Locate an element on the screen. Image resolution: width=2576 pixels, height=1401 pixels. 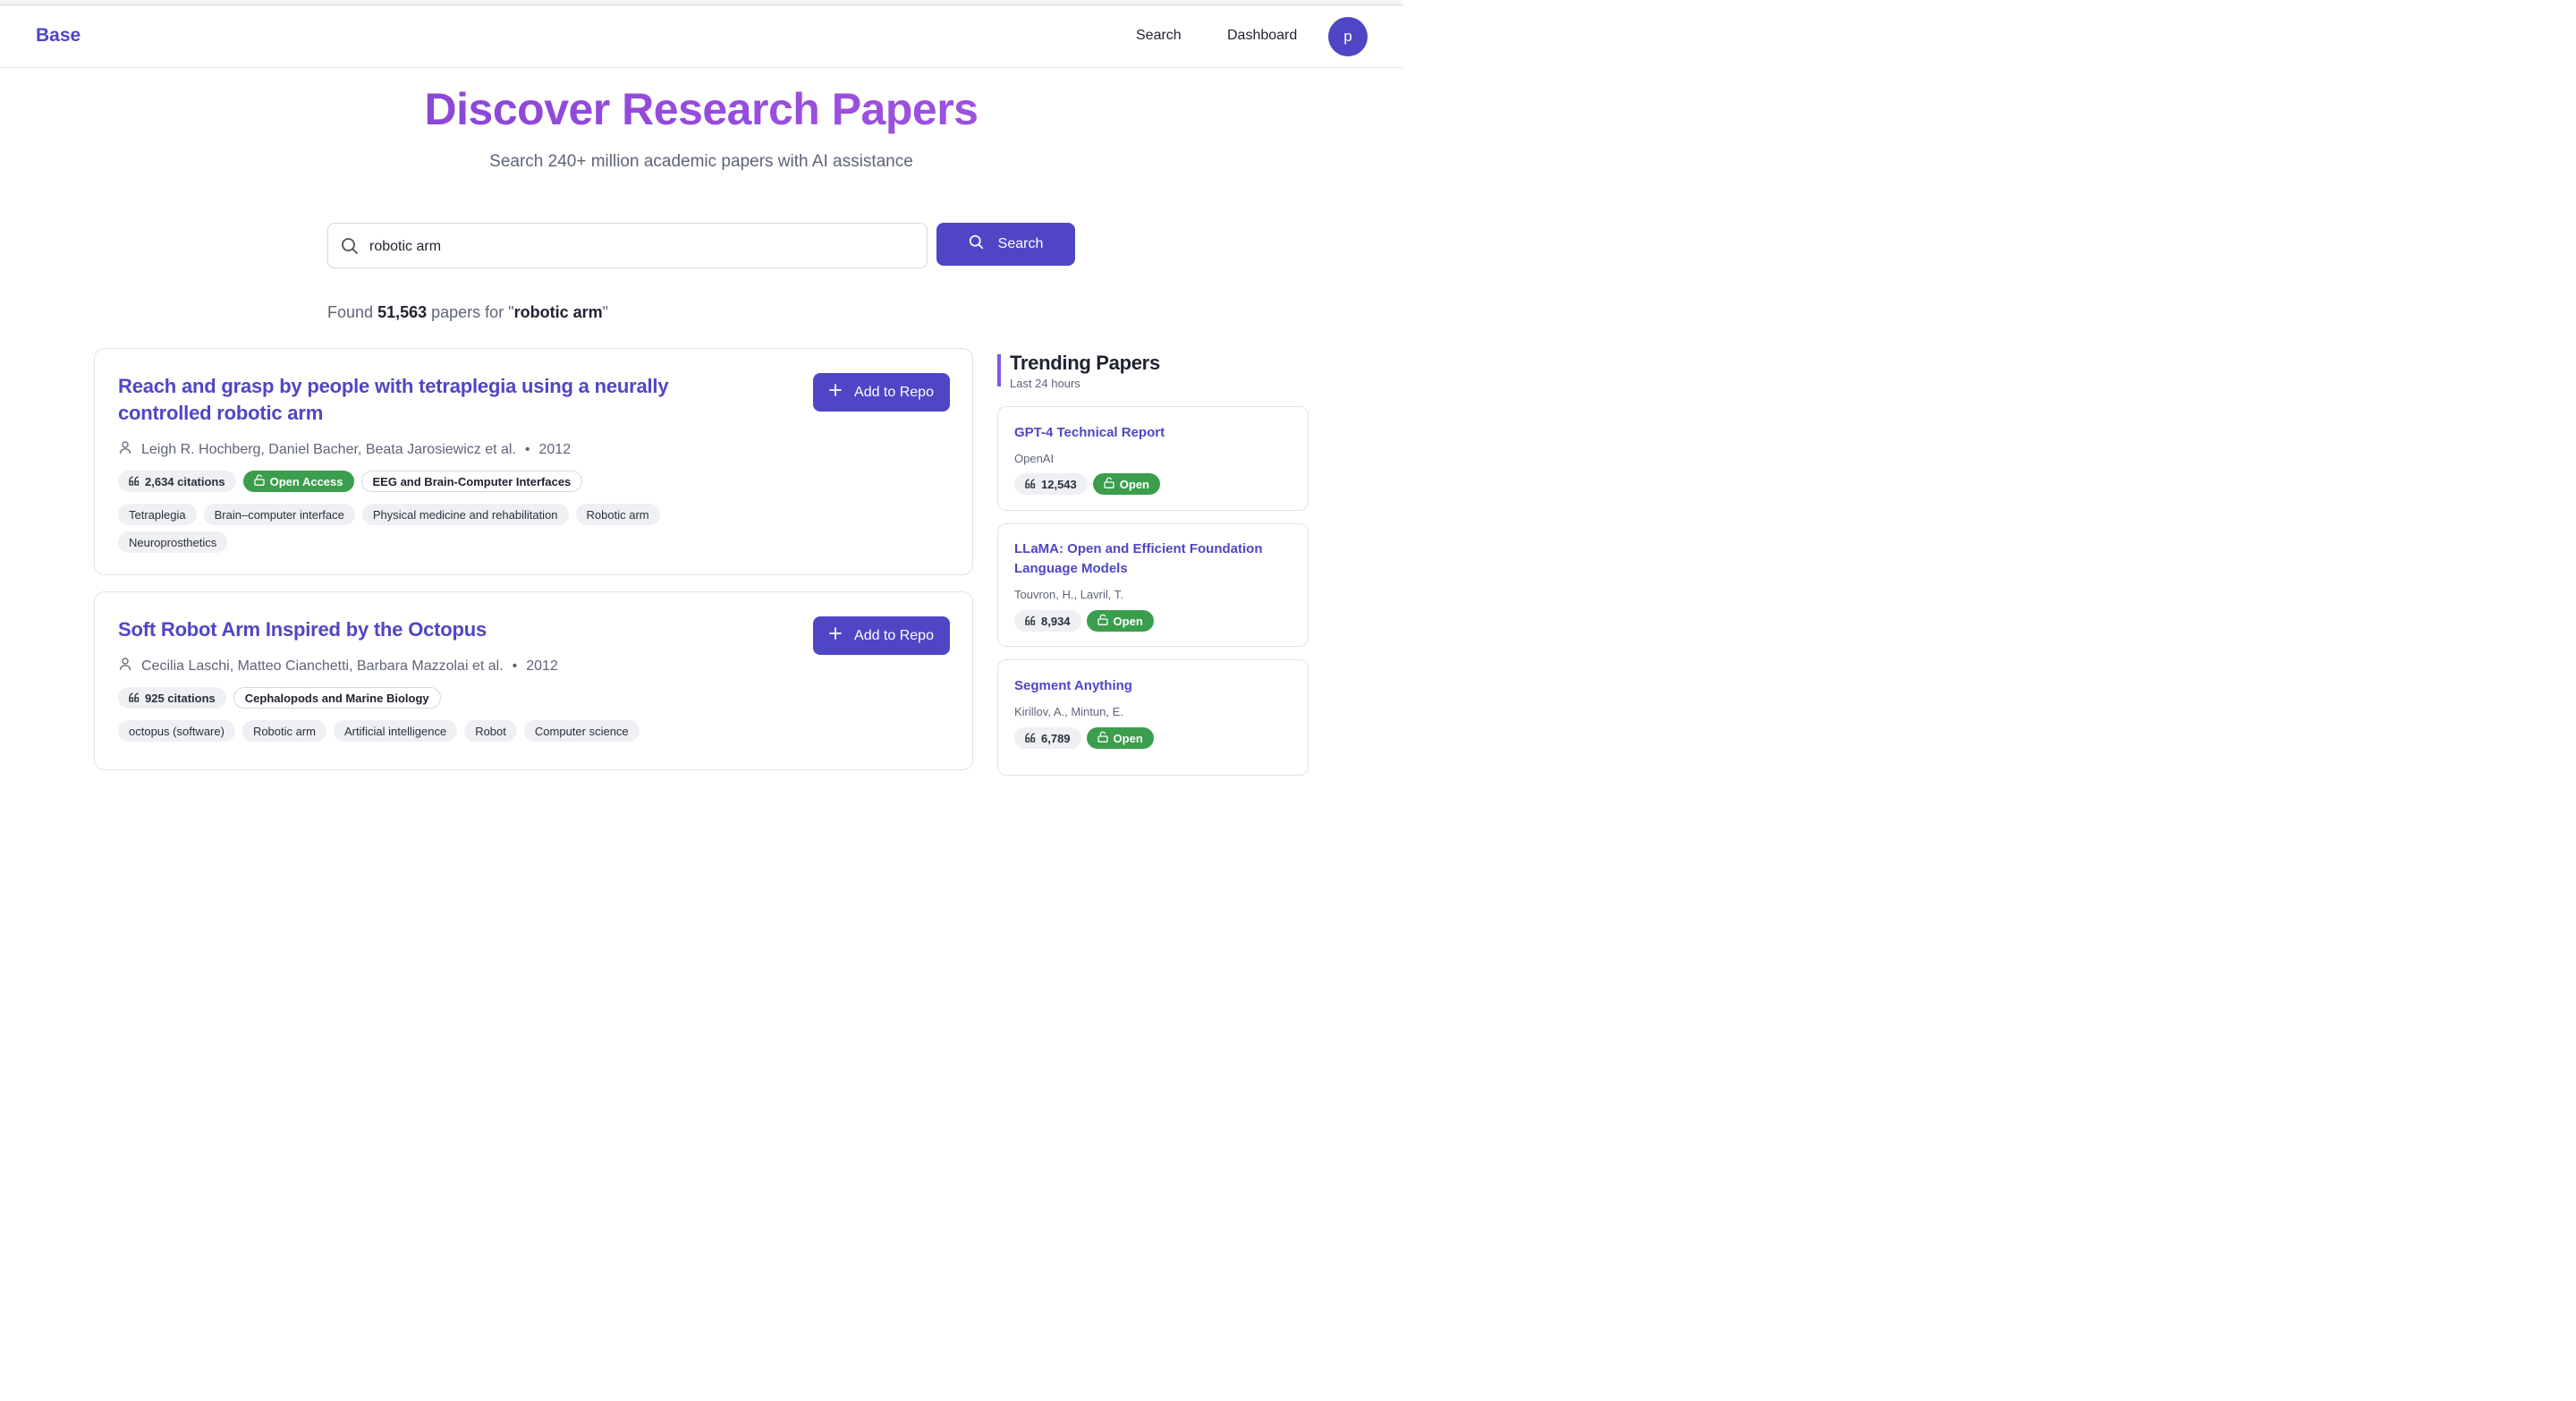
results-count: 51,563 is located at coordinates (402, 312).